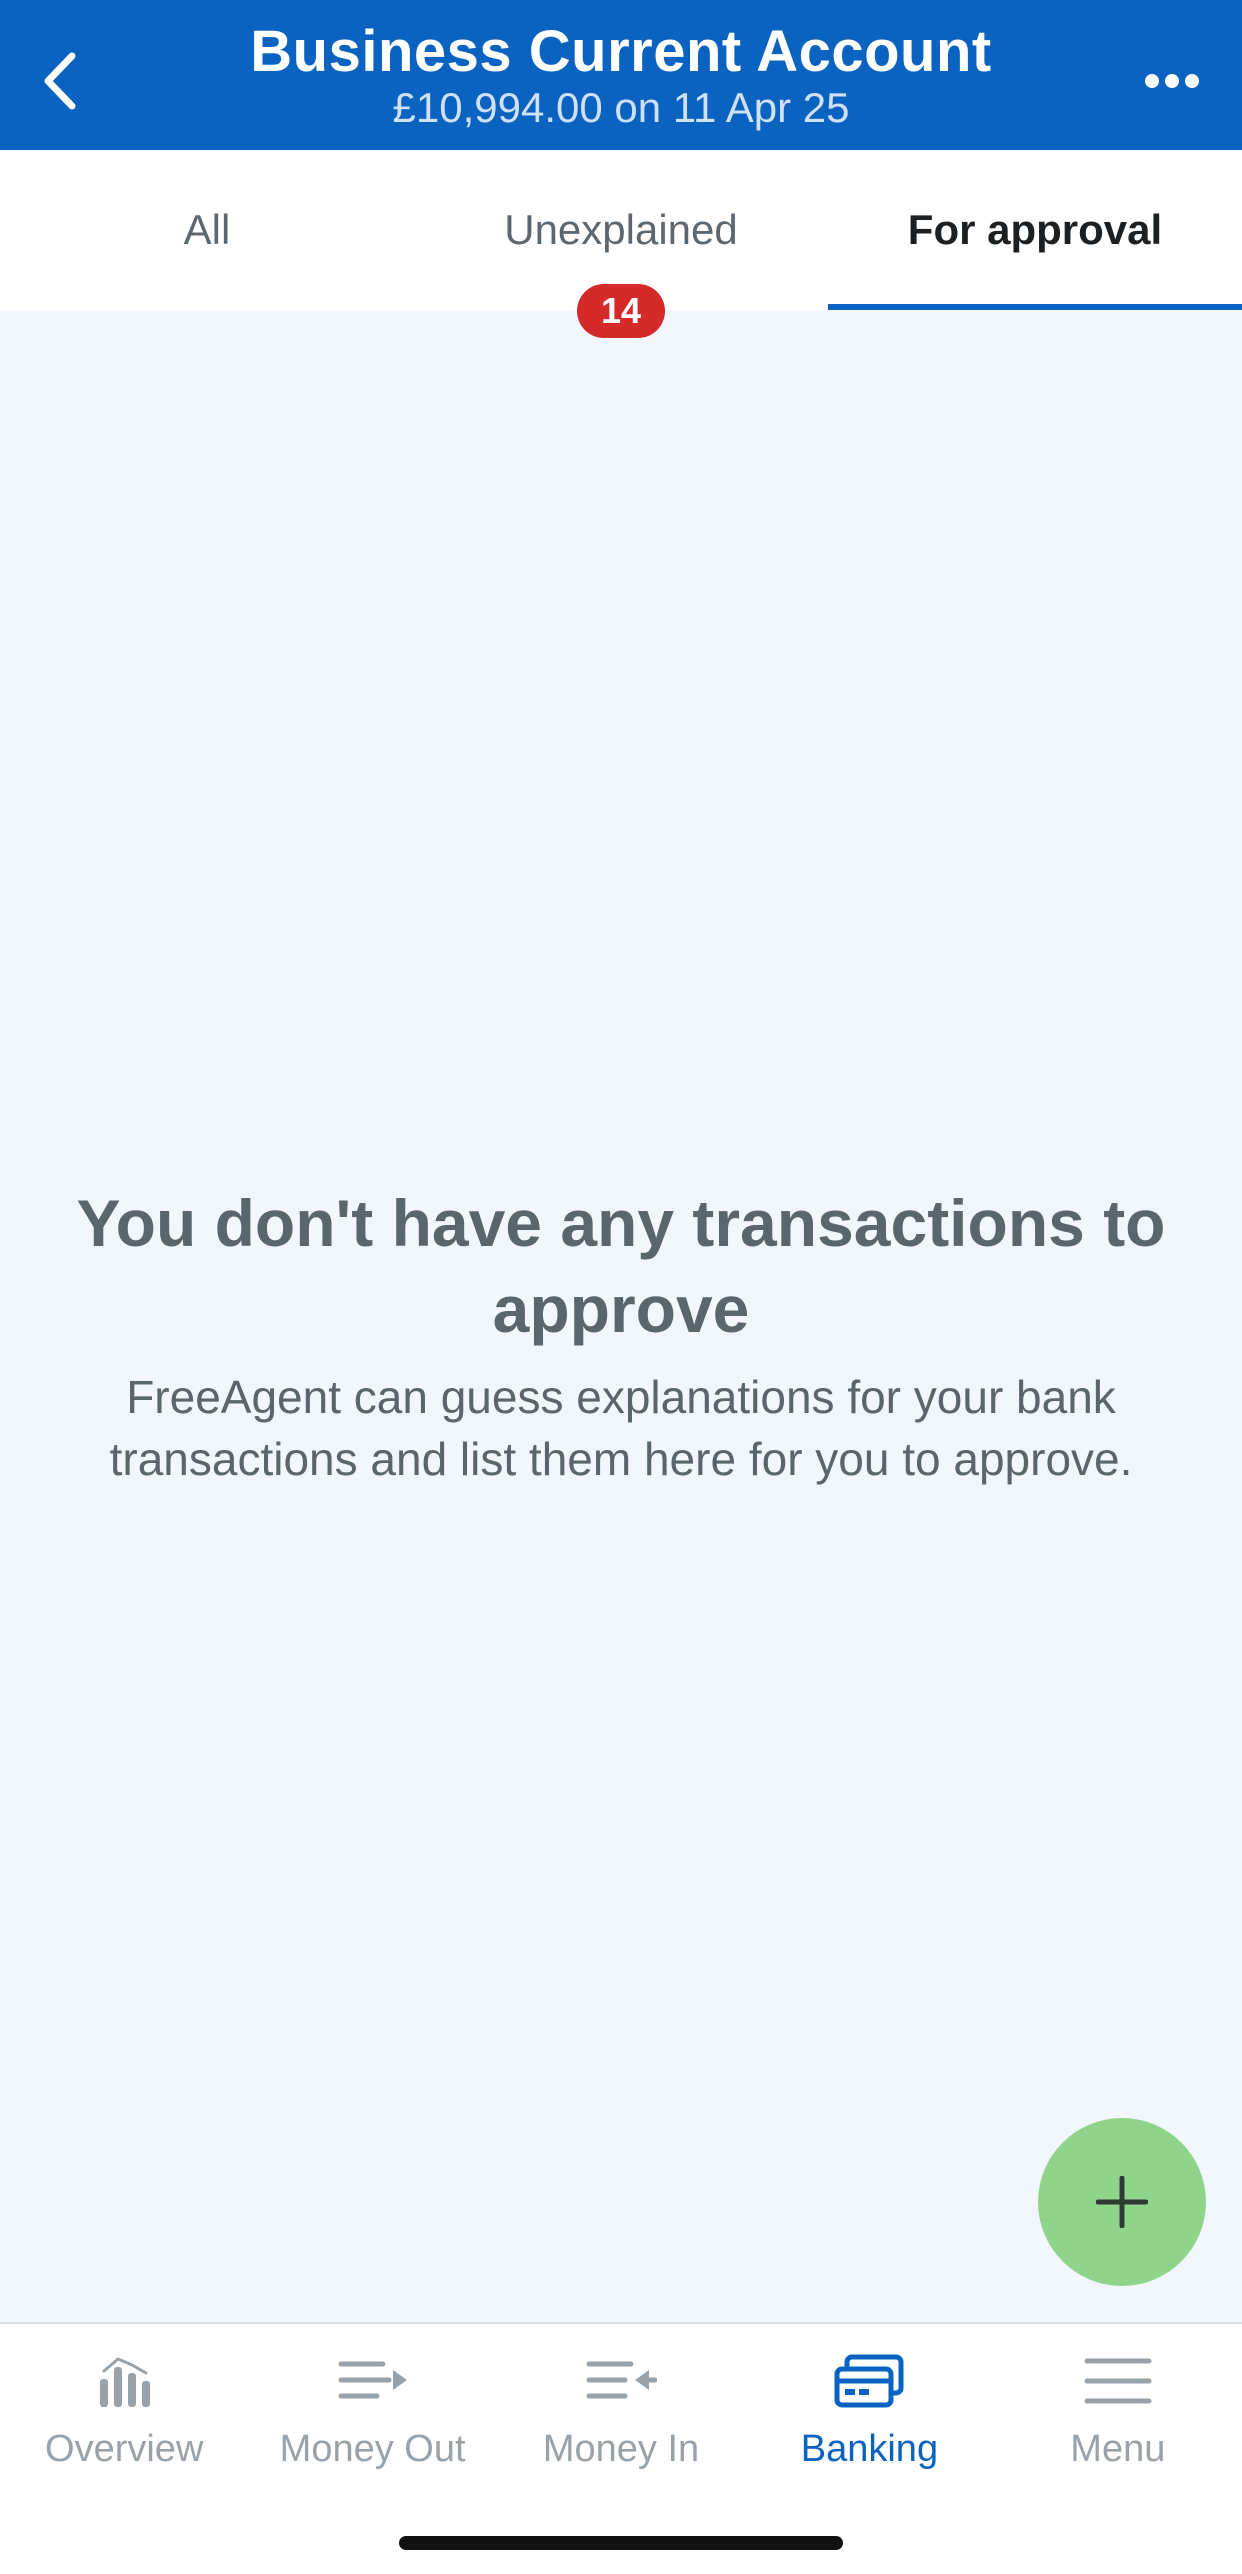 Image resolution: width=1242 pixels, height=2574 pixels. I want to click on nav-label: Money In, so click(621, 2449).